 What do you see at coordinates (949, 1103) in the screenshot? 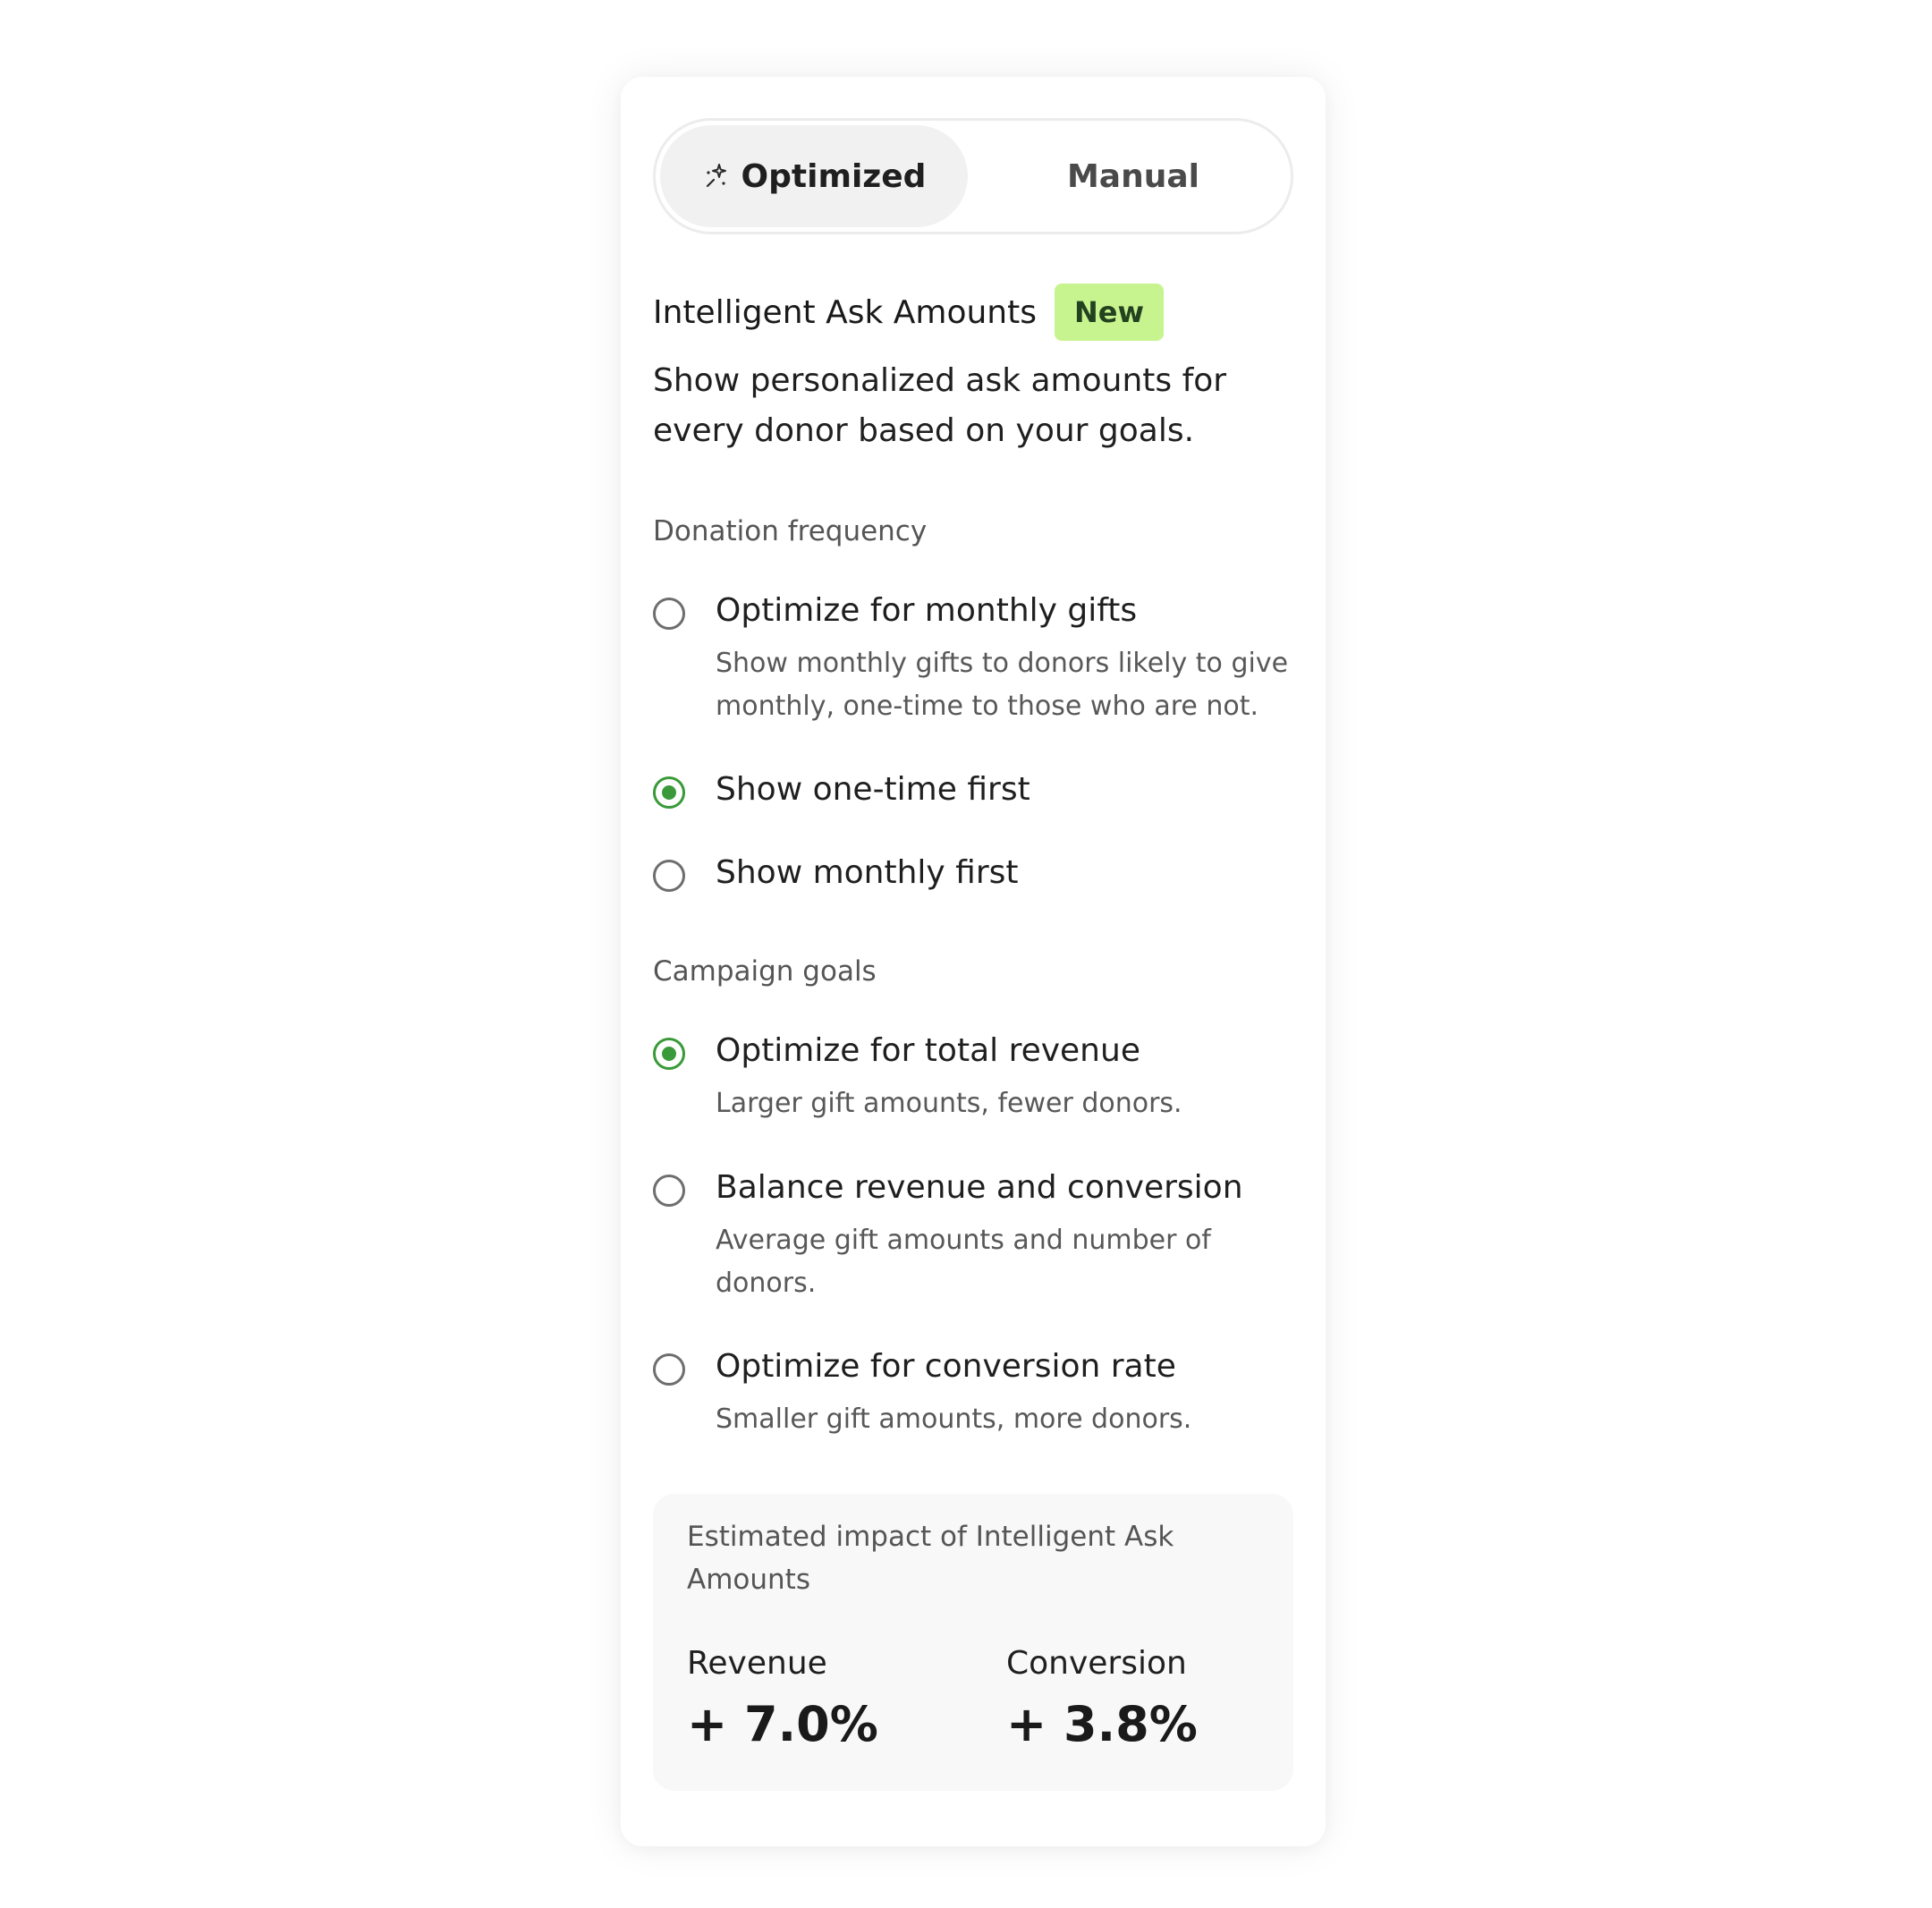
I see `option-description: Larger gift amounts, fewer donors.` at bounding box center [949, 1103].